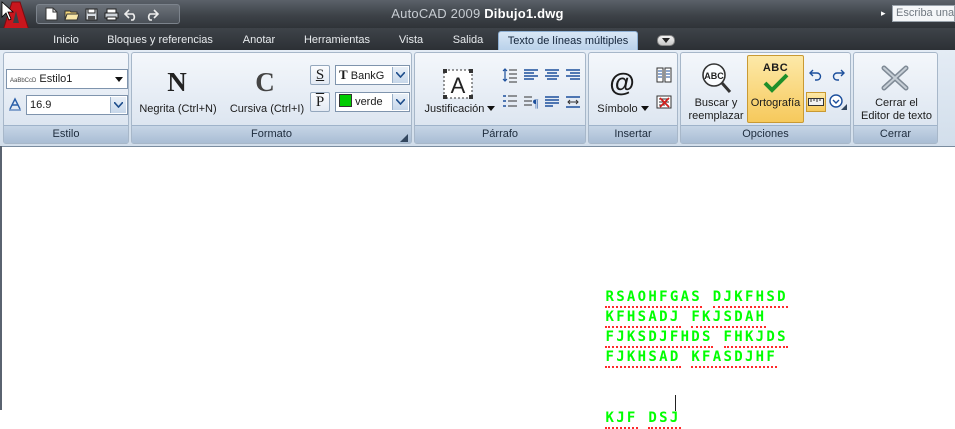 This screenshot has height=429, width=955. What do you see at coordinates (320, 75) in the screenshot?
I see `underline-button: S` at bounding box center [320, 75].